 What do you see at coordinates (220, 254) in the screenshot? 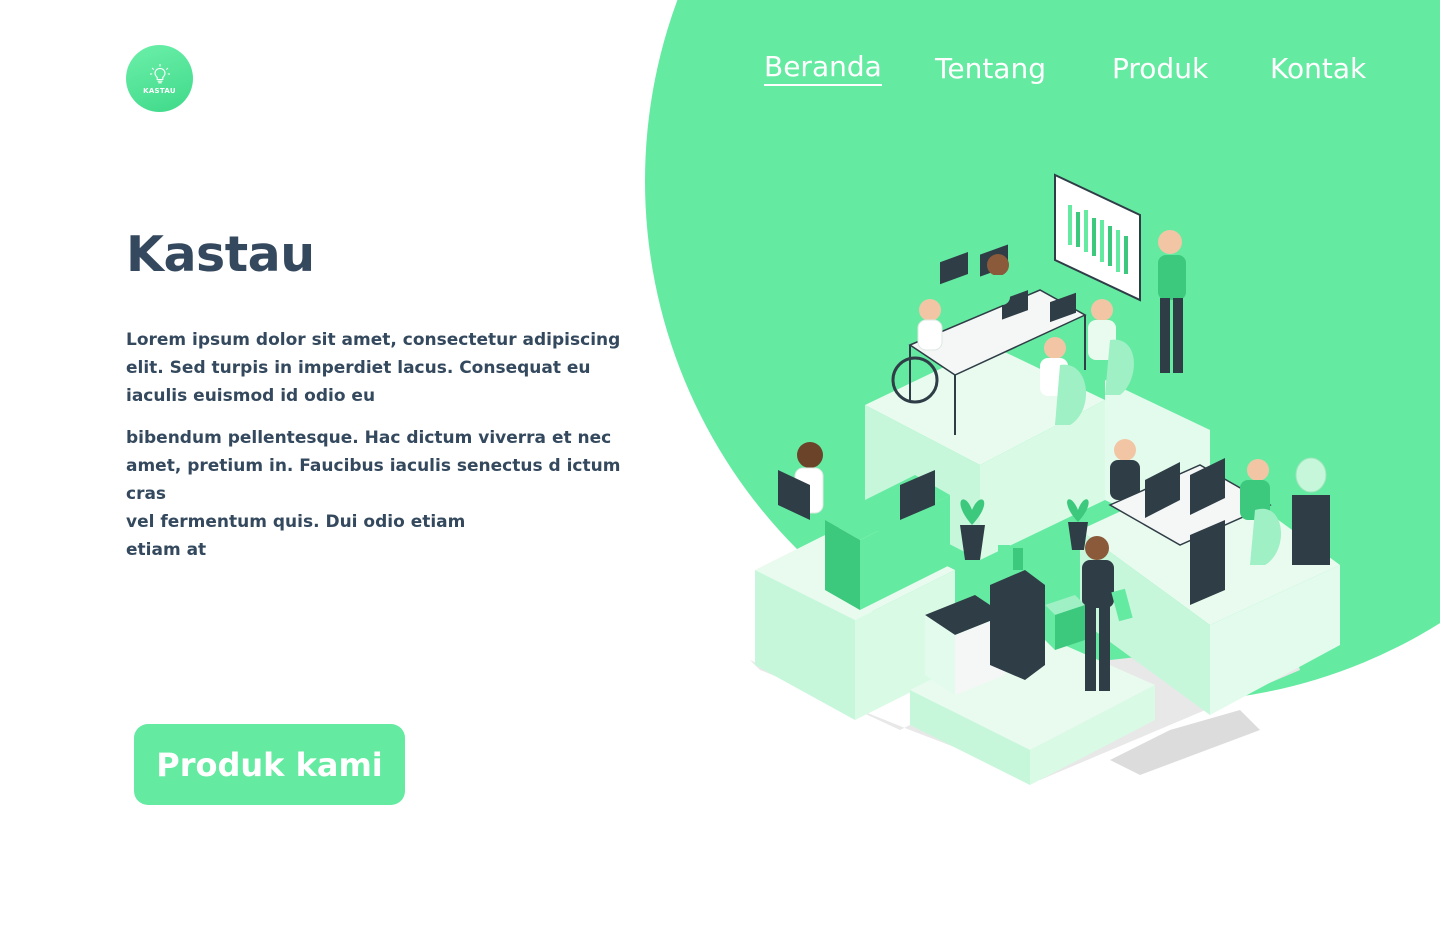
I see `hero-title: Kastau` at bounding box center [220, 254].